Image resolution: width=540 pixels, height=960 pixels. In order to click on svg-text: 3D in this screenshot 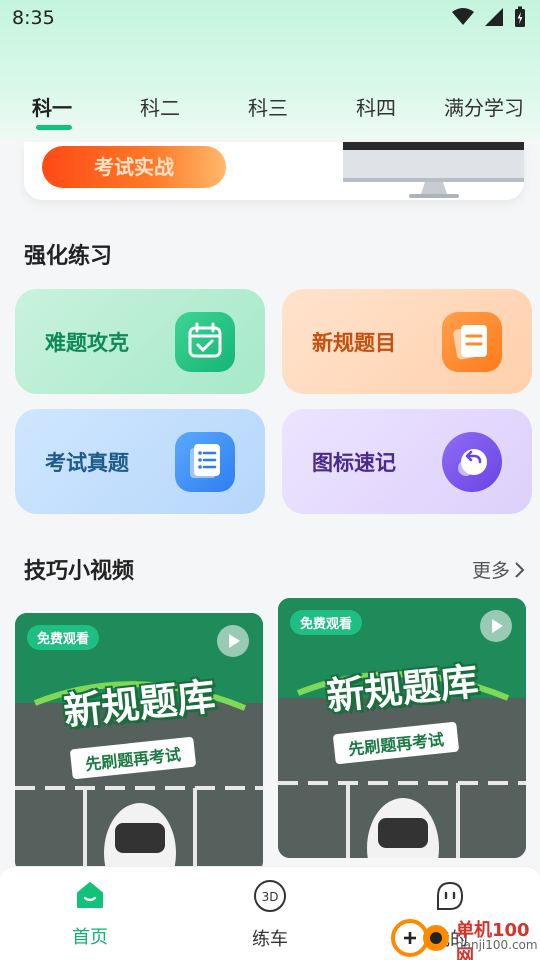, I will do `click(270, 897)`.